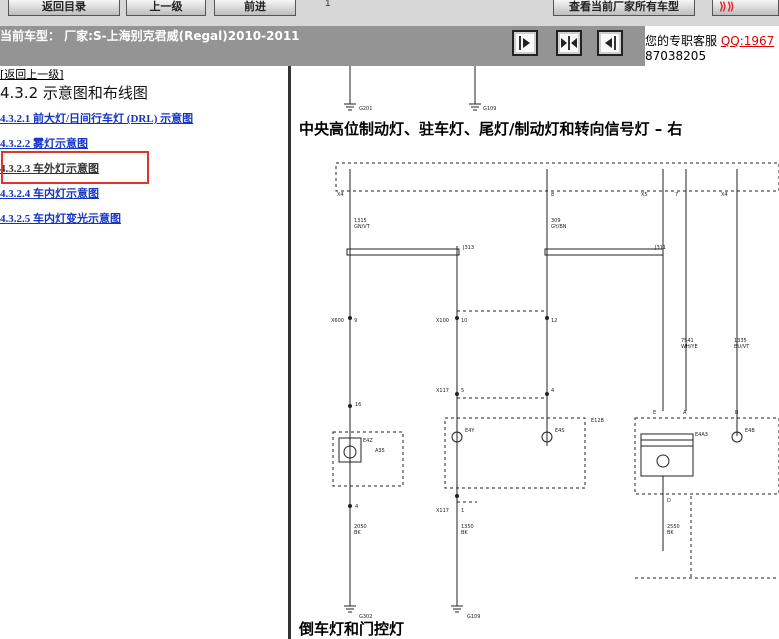 The image size is (779, 639). I want to click on pin-7: 7, so click(676, 195).